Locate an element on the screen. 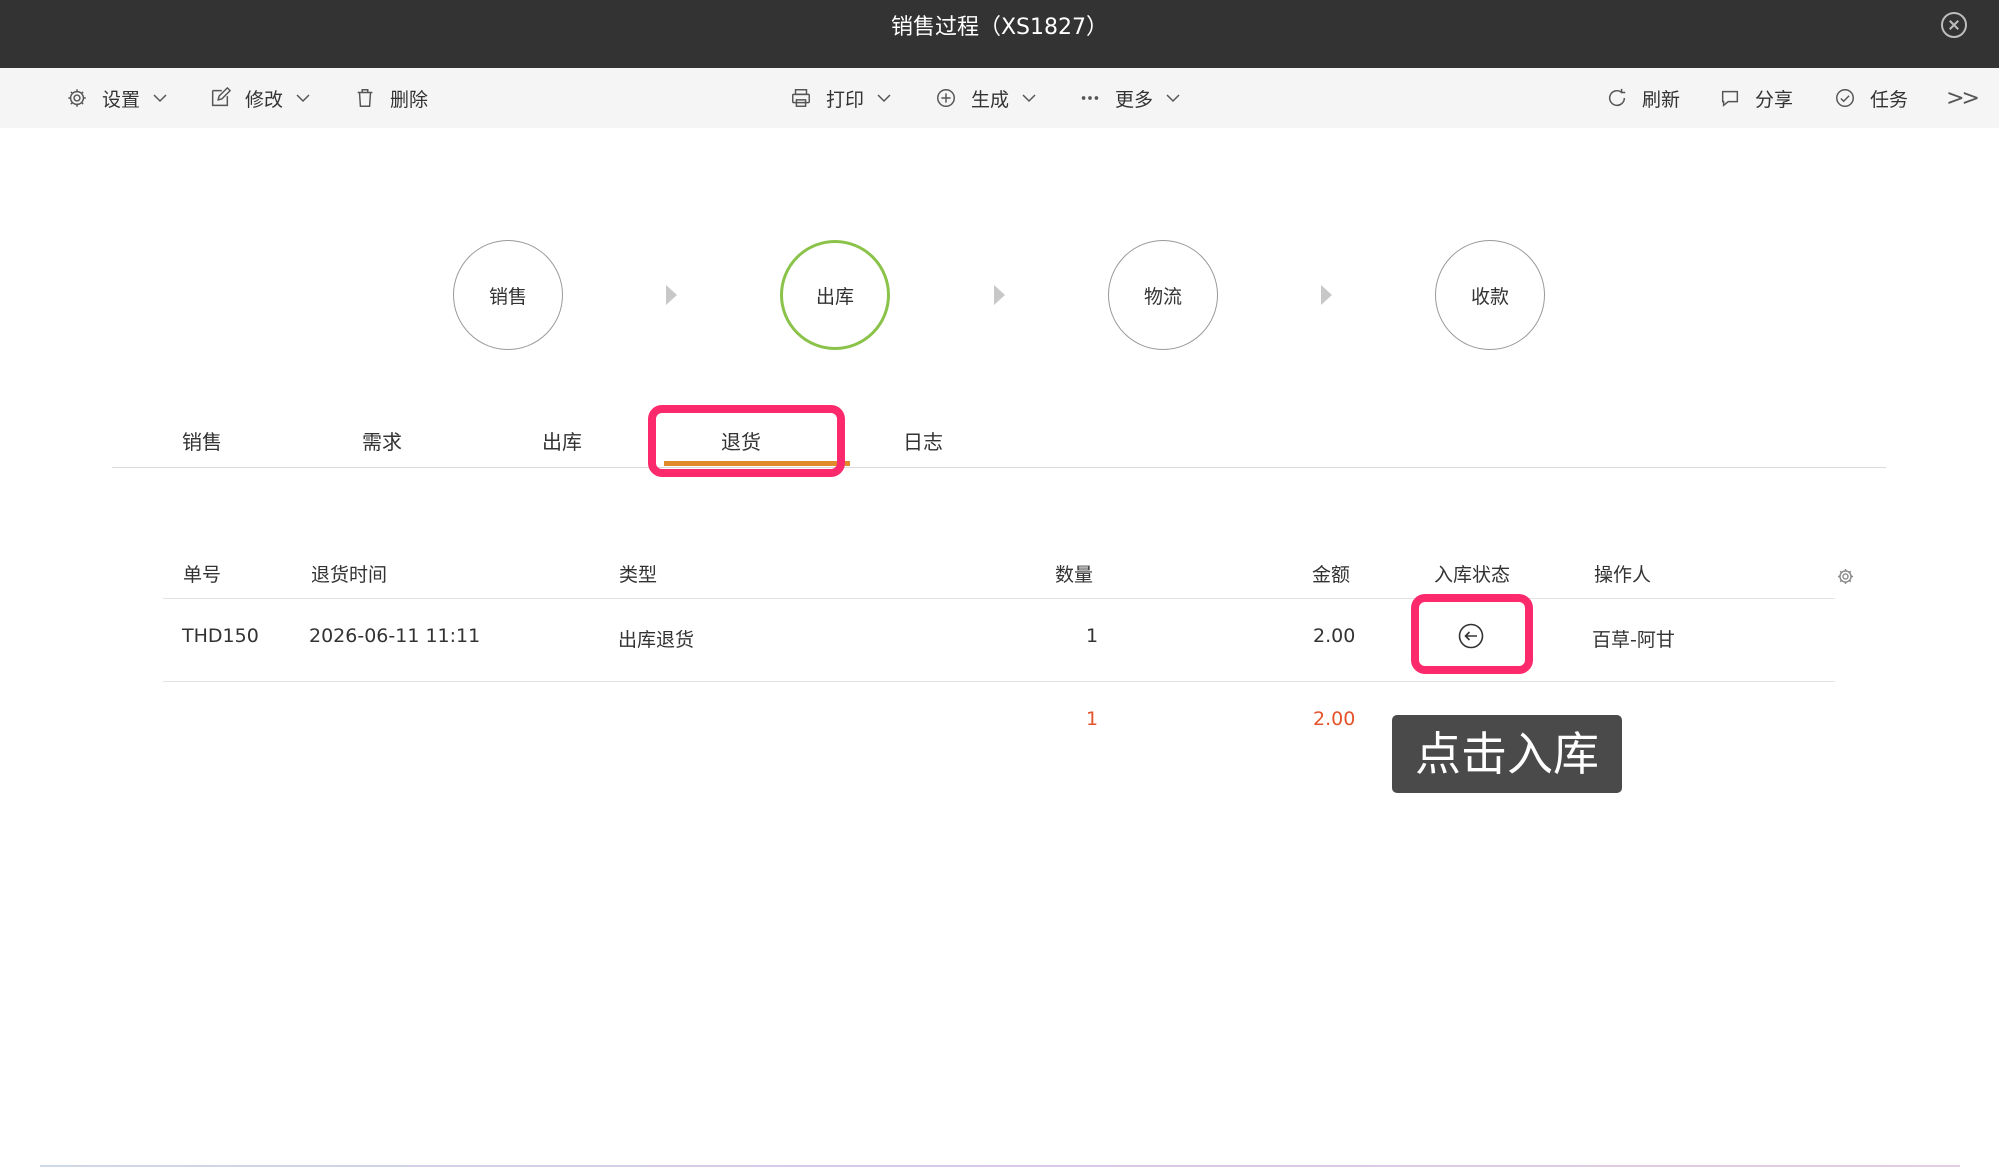 The image size is (1999, 1168). tab-sales: 销售 is located at coordinates (202, 440).